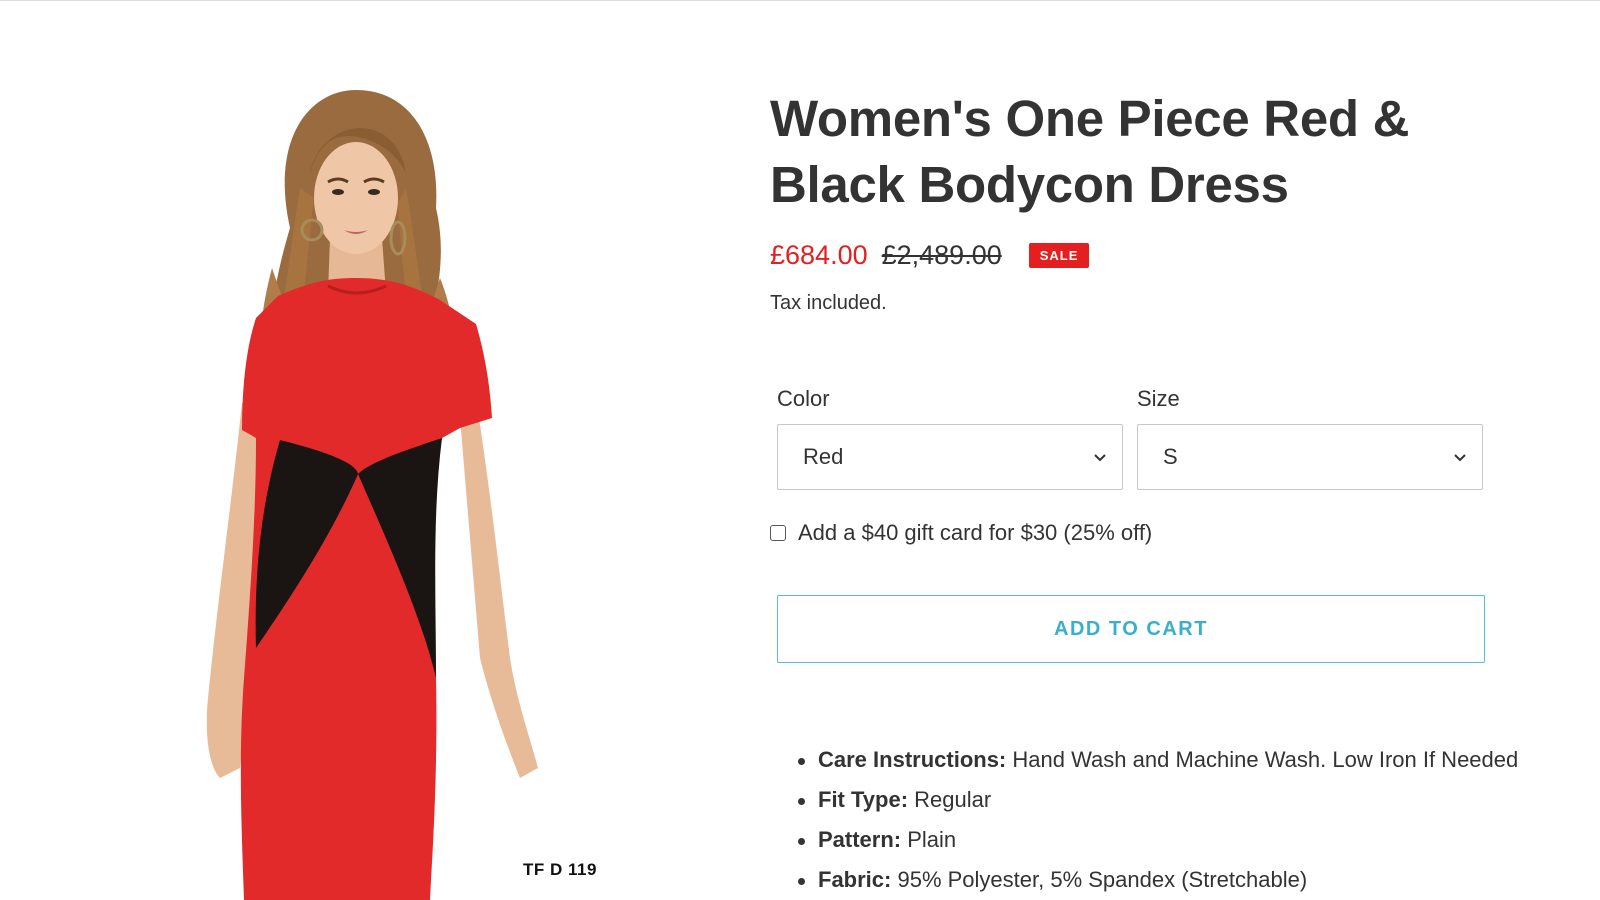 This screenshot has width=1600, height=900. I want to click on detail-key: Fit Type:, so click(863, 799).